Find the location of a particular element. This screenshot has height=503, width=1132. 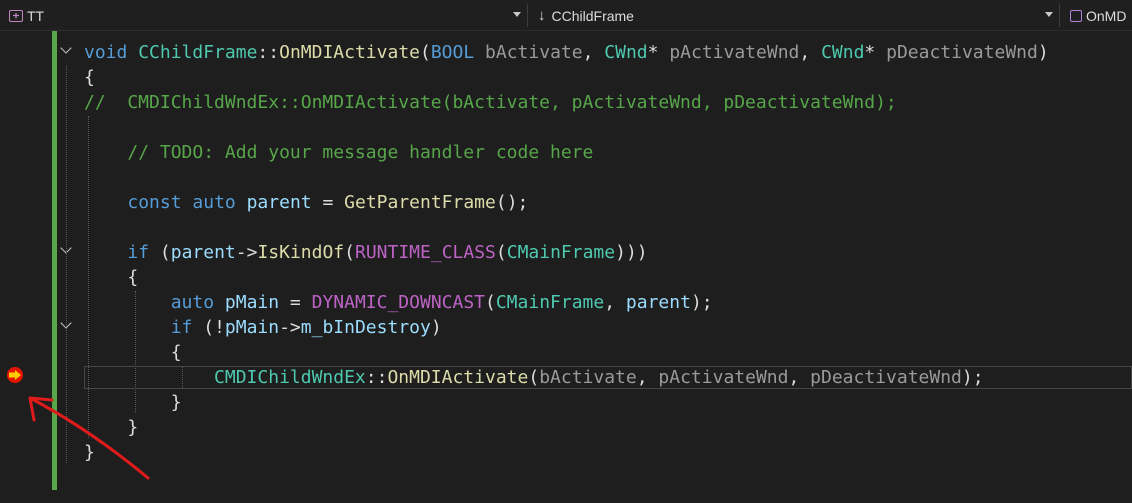

code-token: DYNAMIC_DOWNCAST is located at coordinates (398, 302).